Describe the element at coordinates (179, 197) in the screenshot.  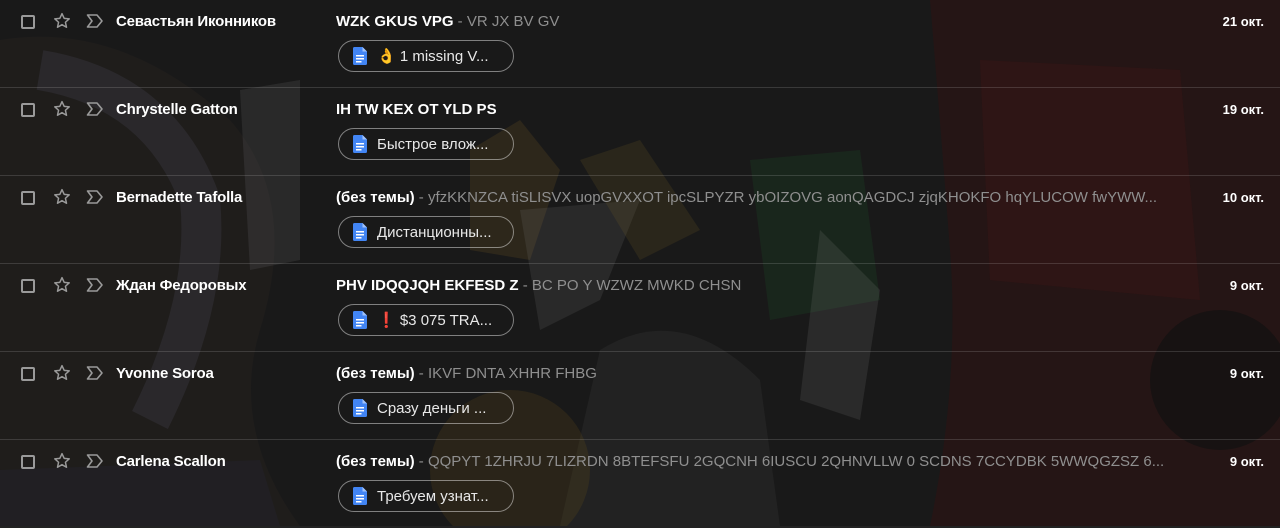
I see `sender-name: Bernadette Tafolla` at that location.